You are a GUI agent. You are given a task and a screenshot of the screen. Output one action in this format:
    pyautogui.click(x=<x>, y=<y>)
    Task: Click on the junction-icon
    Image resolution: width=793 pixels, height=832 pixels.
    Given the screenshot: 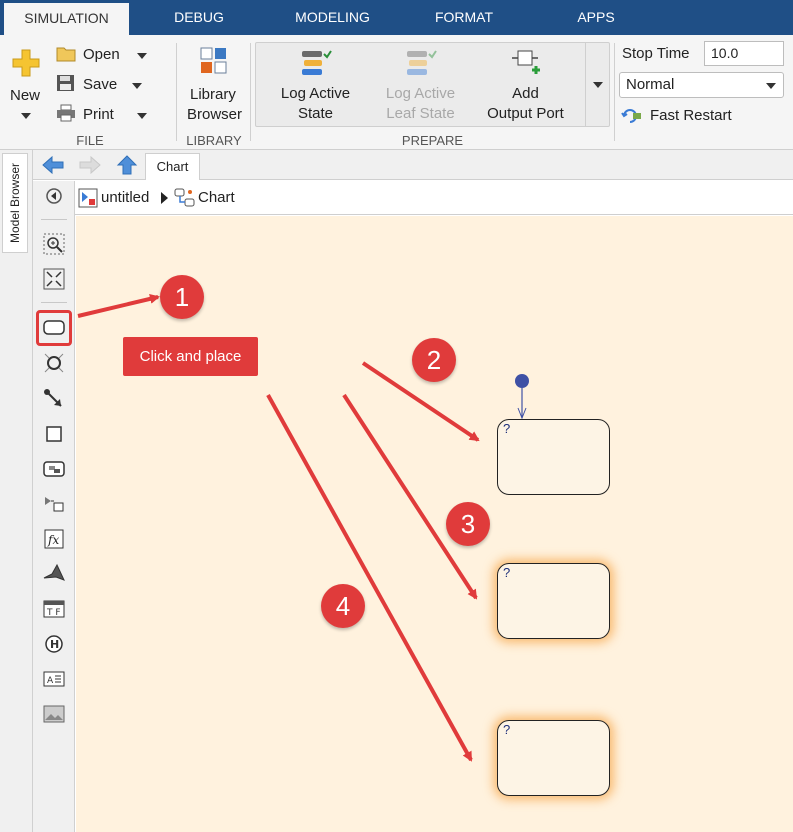 What is the action you would take?
    pyautogui.click(x=54, y=363)
    